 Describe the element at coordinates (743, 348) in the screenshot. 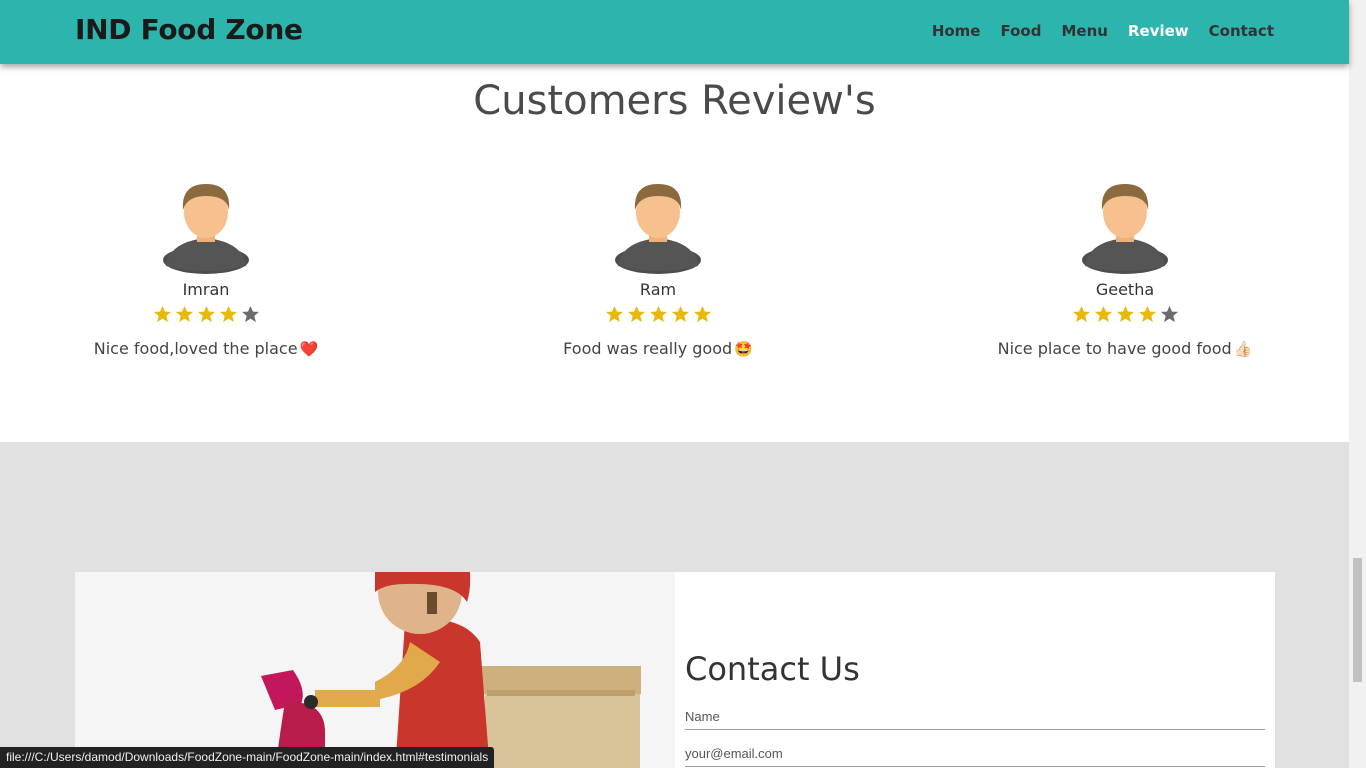

I see `star-struck-emoji-icon: 🤩` at that location.